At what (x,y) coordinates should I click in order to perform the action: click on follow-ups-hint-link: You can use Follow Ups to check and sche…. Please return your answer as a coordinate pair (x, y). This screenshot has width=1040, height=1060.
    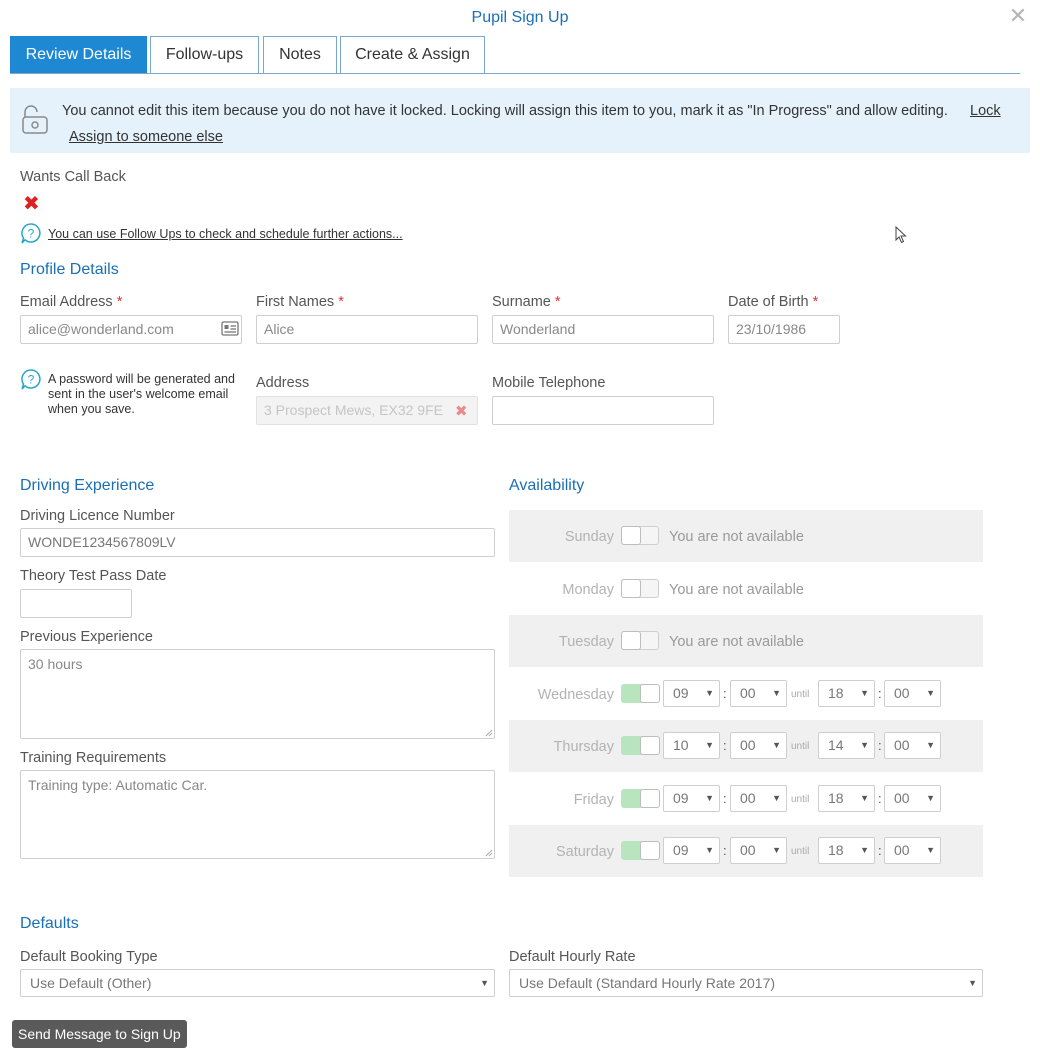
    Looking at the image, I should click on (225, 234).